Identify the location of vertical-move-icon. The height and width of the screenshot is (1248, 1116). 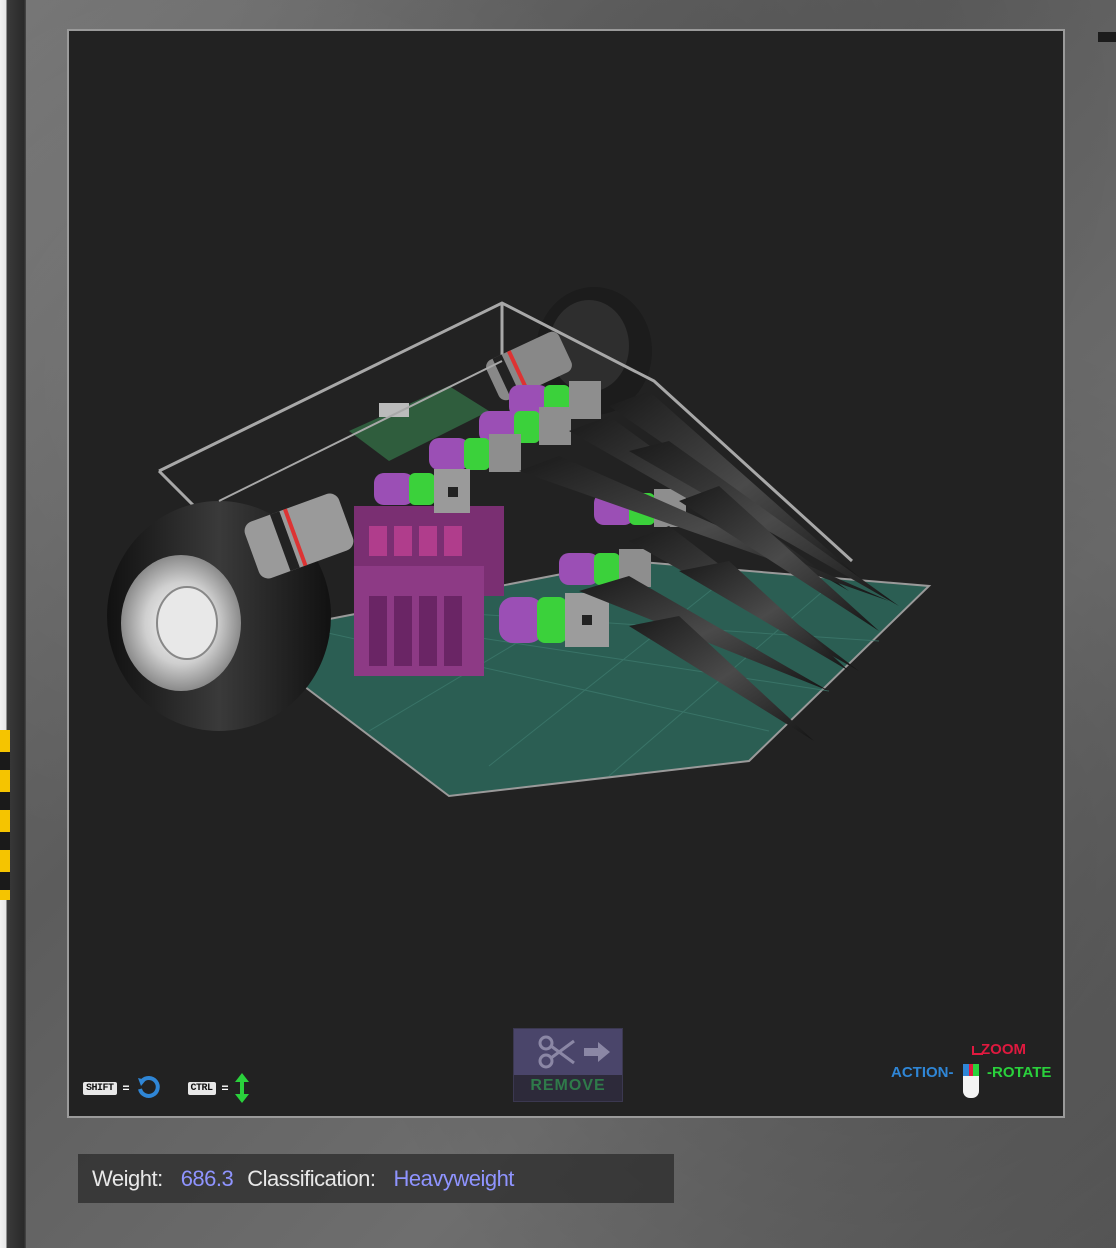
(241, 1088).